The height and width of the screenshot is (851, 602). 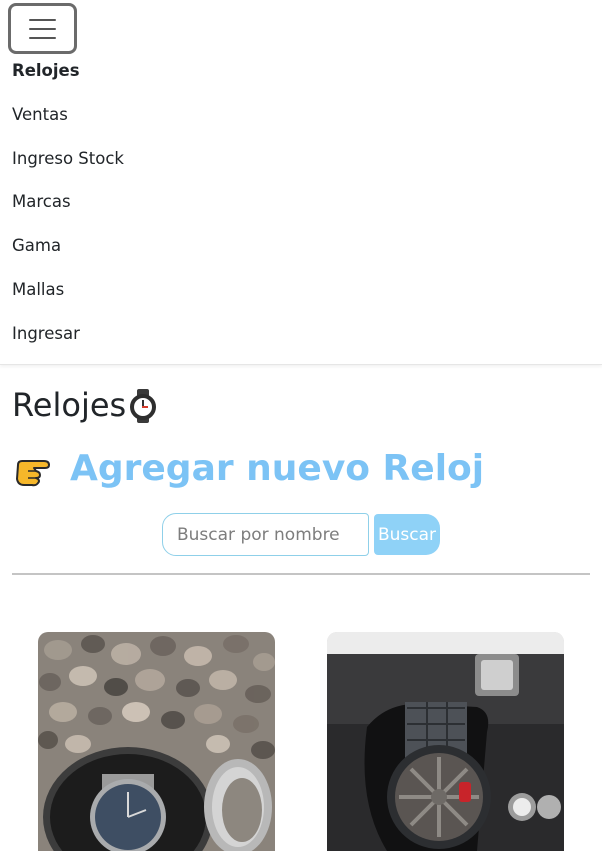 What do you see at coordinates (265, 534) in the screenshot?
I see `search-input` at bounding box center [265, 534].